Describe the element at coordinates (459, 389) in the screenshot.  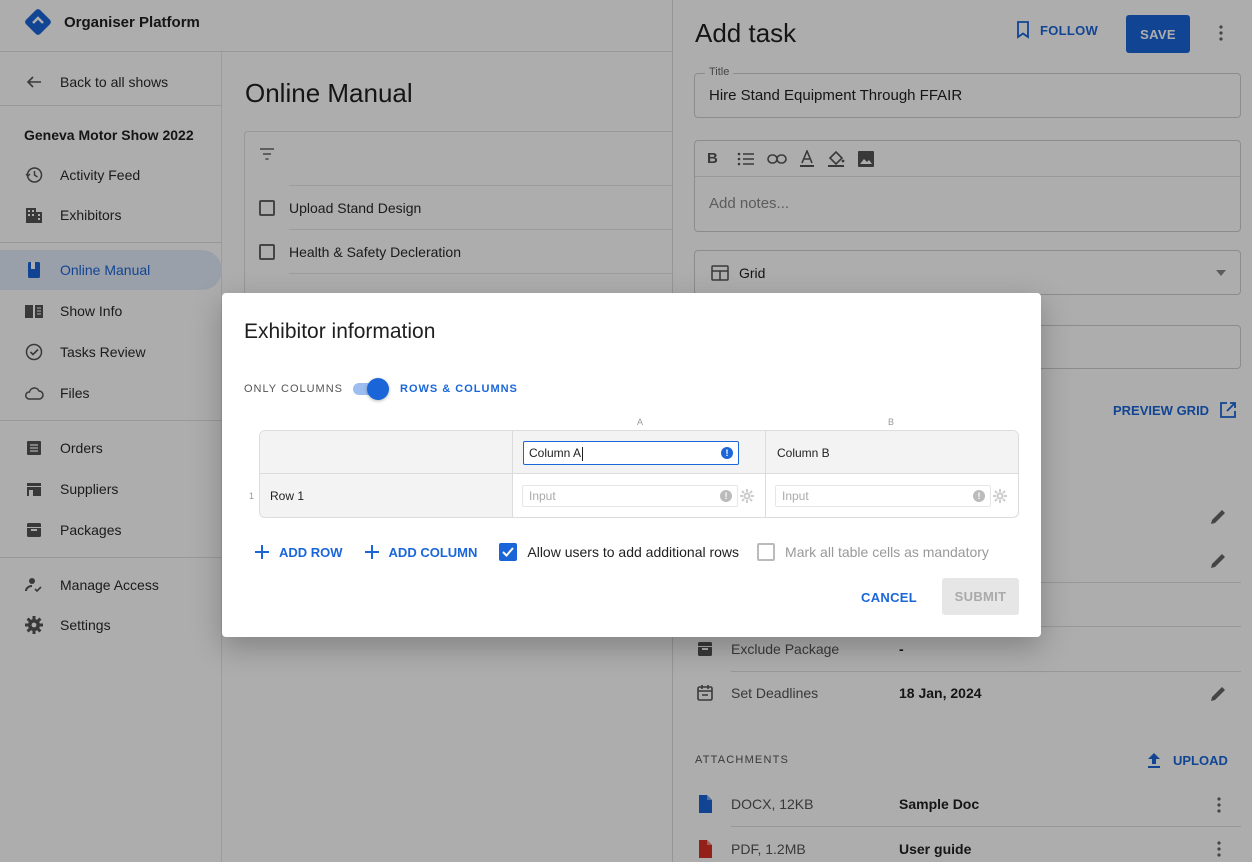
I see `toggle-label-rows-columns: ROWS & COLUMNS` at that location.